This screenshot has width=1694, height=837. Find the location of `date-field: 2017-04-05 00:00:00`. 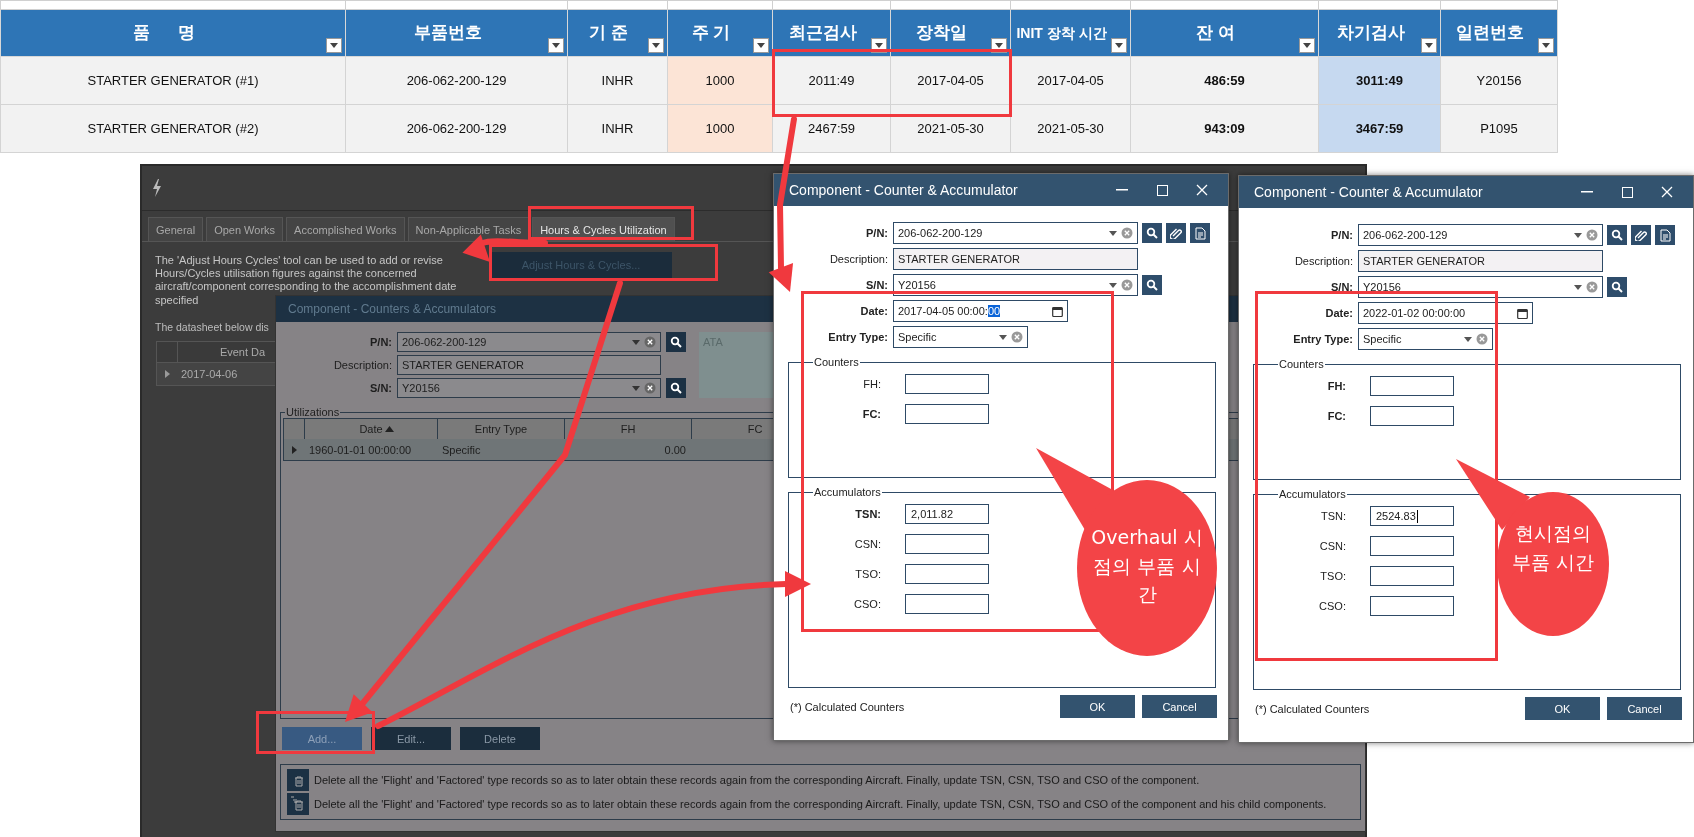

date-field: 2017-04-05 00:00:00 is located at coordinates (980, 311).